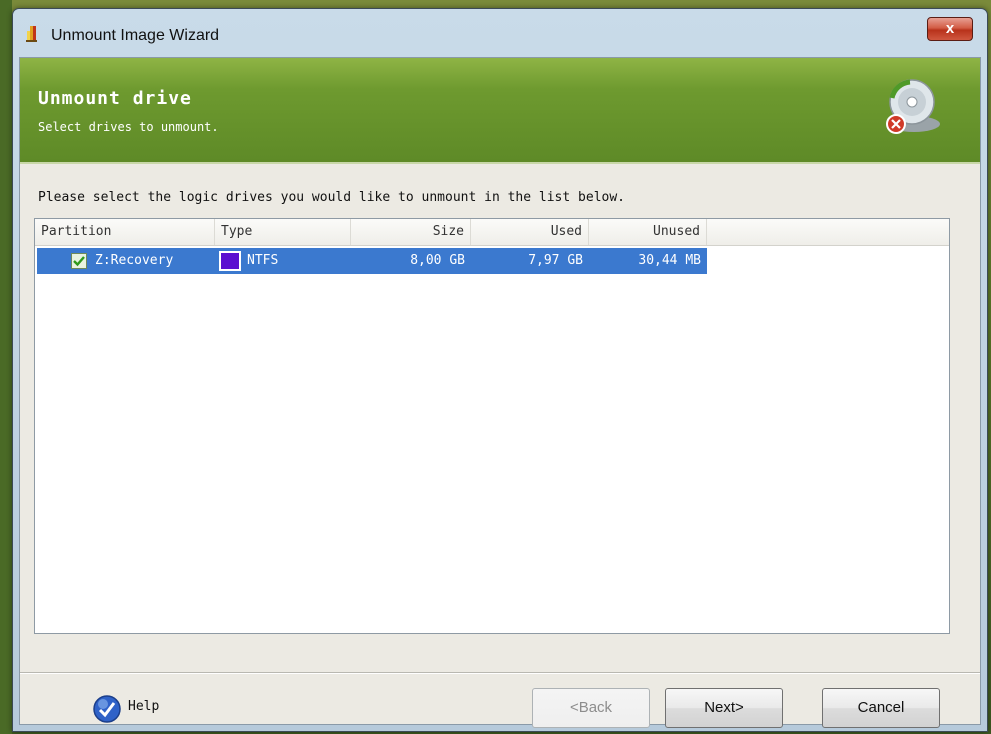 The width and height of the screenshot is (991, 734). Describe the element at coordinates (125, 232) in the screenshot. I see `column-partition: Partition` at that location.